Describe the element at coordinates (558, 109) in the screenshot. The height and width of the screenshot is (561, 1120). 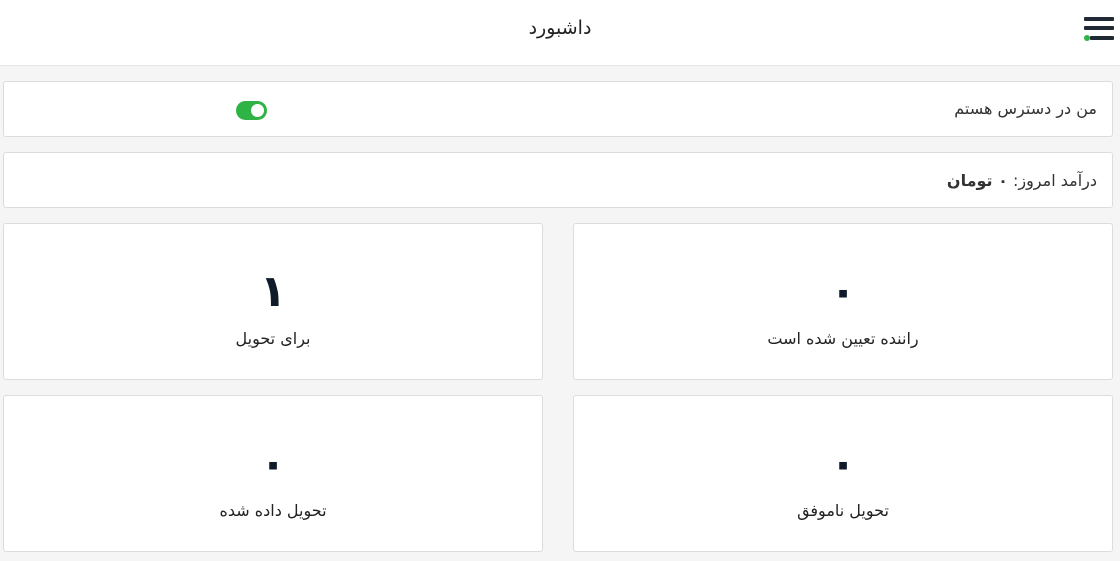
I see `availability-card: من در دسترس هستم` at that location.